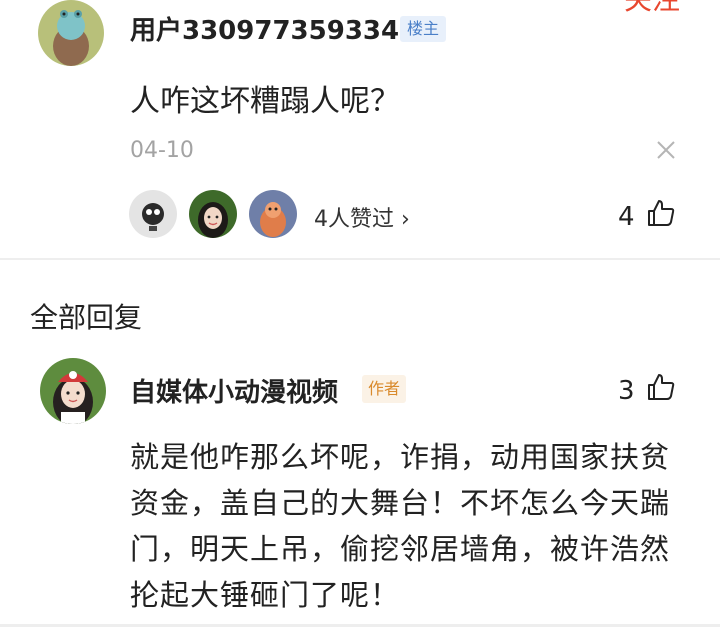 This screenshot has width=720, height=627. Describe the element at coordinates (362, 217) in the screenshot. I see `likes-summary-link: 4人赞过 ›` at that location.